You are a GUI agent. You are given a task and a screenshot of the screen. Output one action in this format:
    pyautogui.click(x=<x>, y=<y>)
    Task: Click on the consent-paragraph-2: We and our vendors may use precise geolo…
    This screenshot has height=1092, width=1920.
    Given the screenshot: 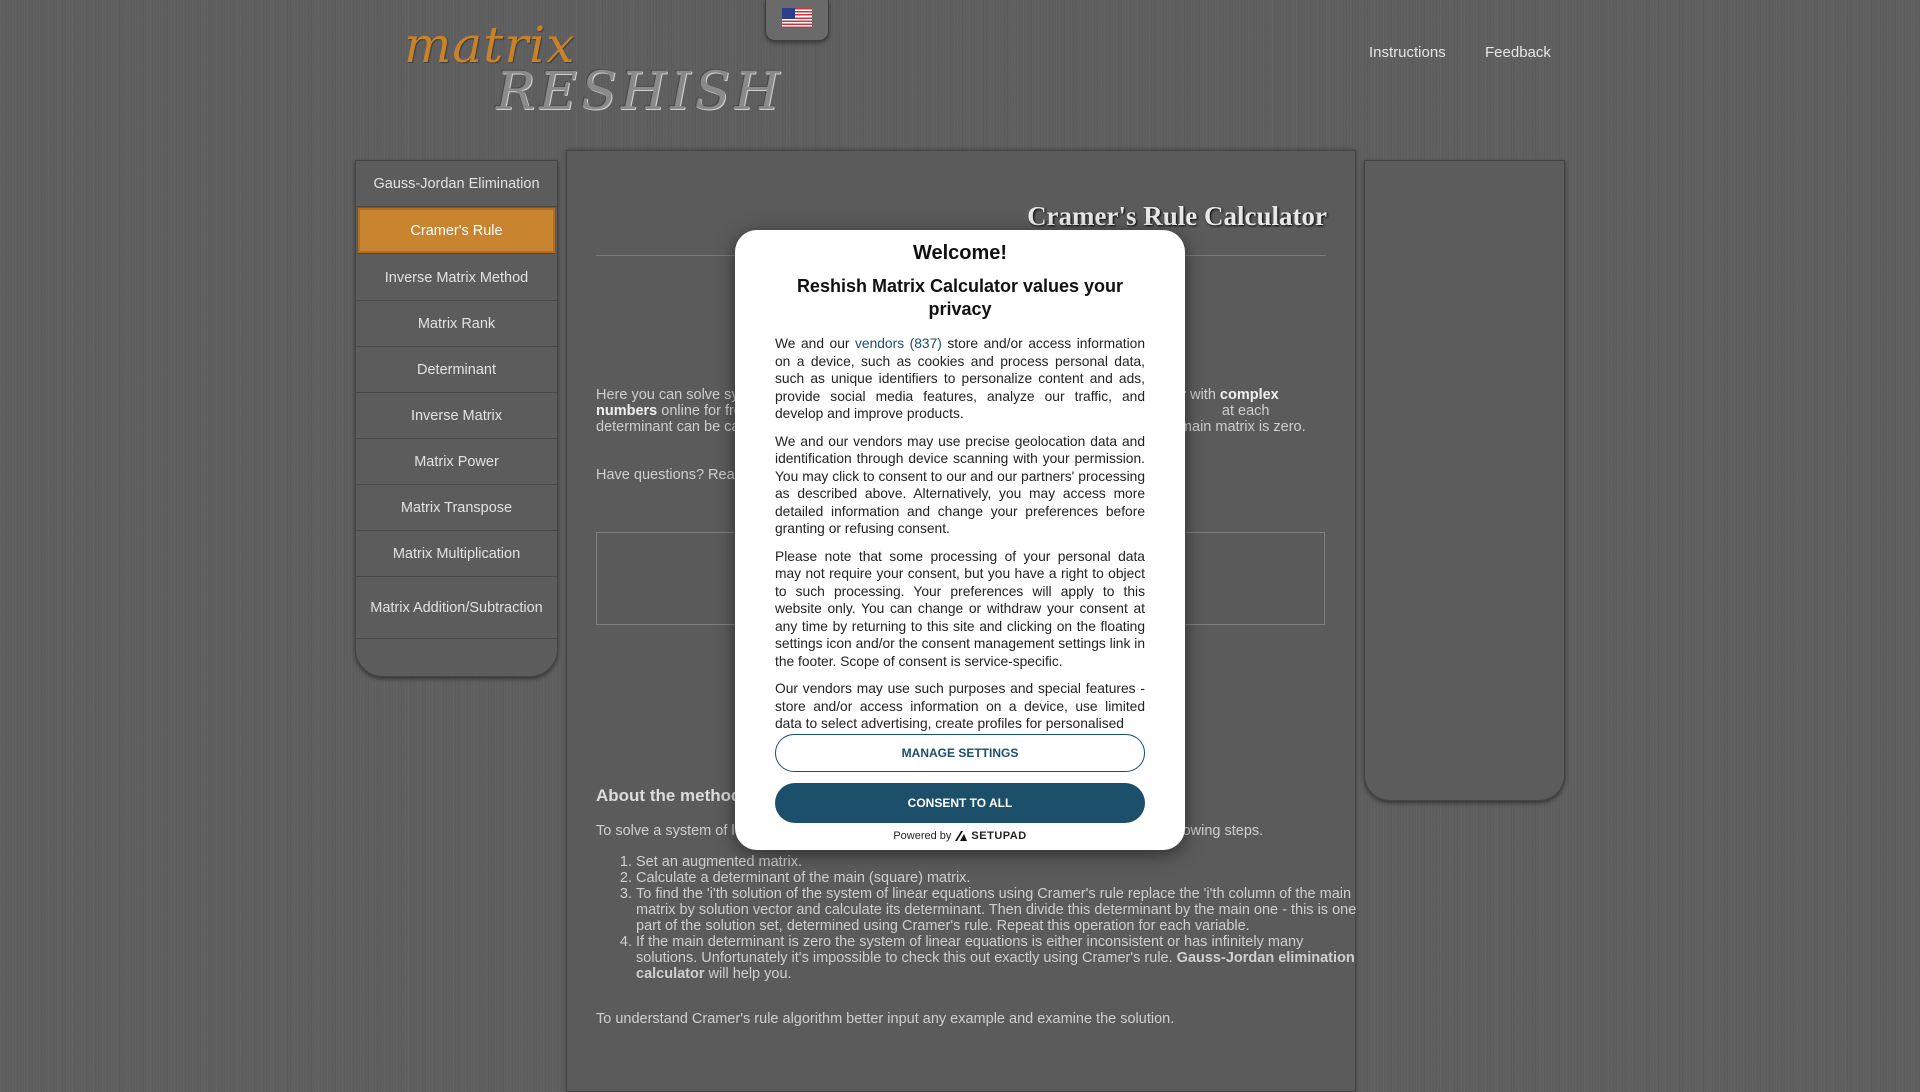 What is the action you would take?
    pyautogui.click(x=960, y=485)
    